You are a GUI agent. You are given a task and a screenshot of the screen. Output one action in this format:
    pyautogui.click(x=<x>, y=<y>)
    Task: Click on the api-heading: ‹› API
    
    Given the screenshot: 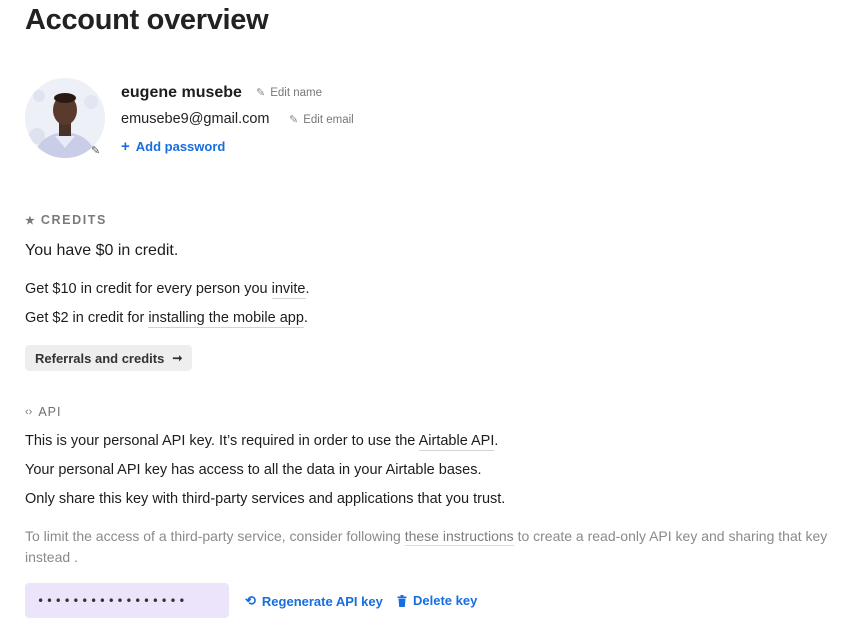 What is the action you would take?
    pyautogui.click(x=43, y=412)
    